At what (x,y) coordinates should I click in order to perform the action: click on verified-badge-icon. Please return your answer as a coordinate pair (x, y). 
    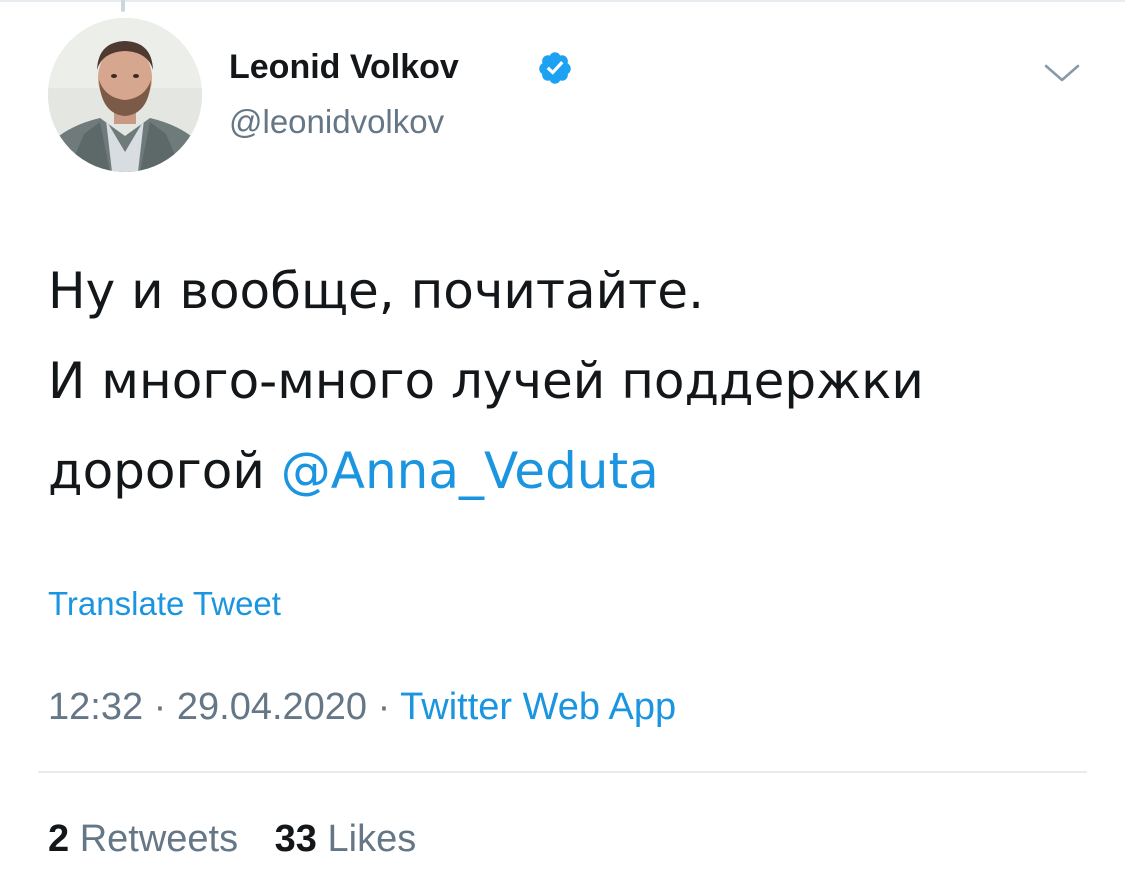
    Looking at the image, I should click on (555, 68).